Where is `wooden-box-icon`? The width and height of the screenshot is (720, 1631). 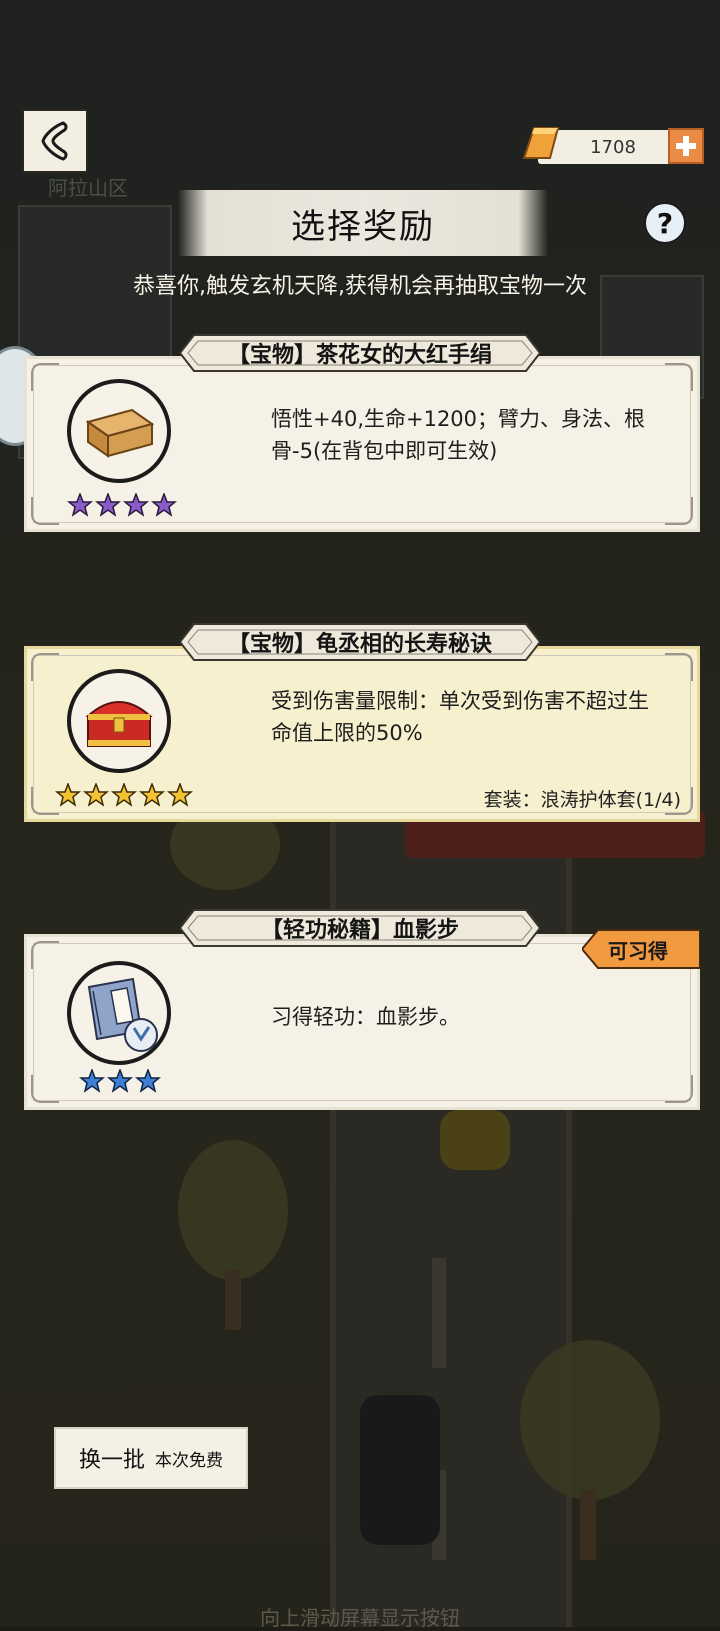
wooden-box-icon is located at coordinates (119, 431).